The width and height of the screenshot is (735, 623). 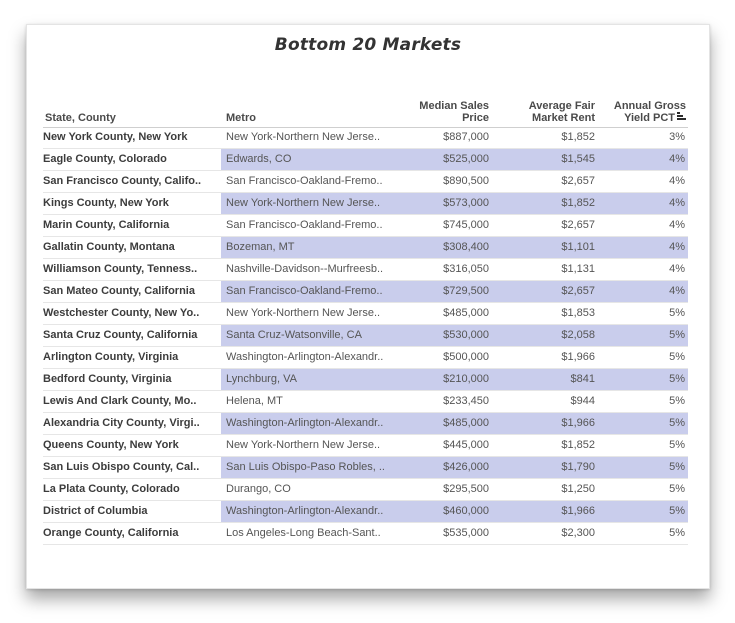 What do you see at coordinates (106, 225) in the screenshot?
I see `cell-state-county: Marin County, California` at bounding box center [106, 225].